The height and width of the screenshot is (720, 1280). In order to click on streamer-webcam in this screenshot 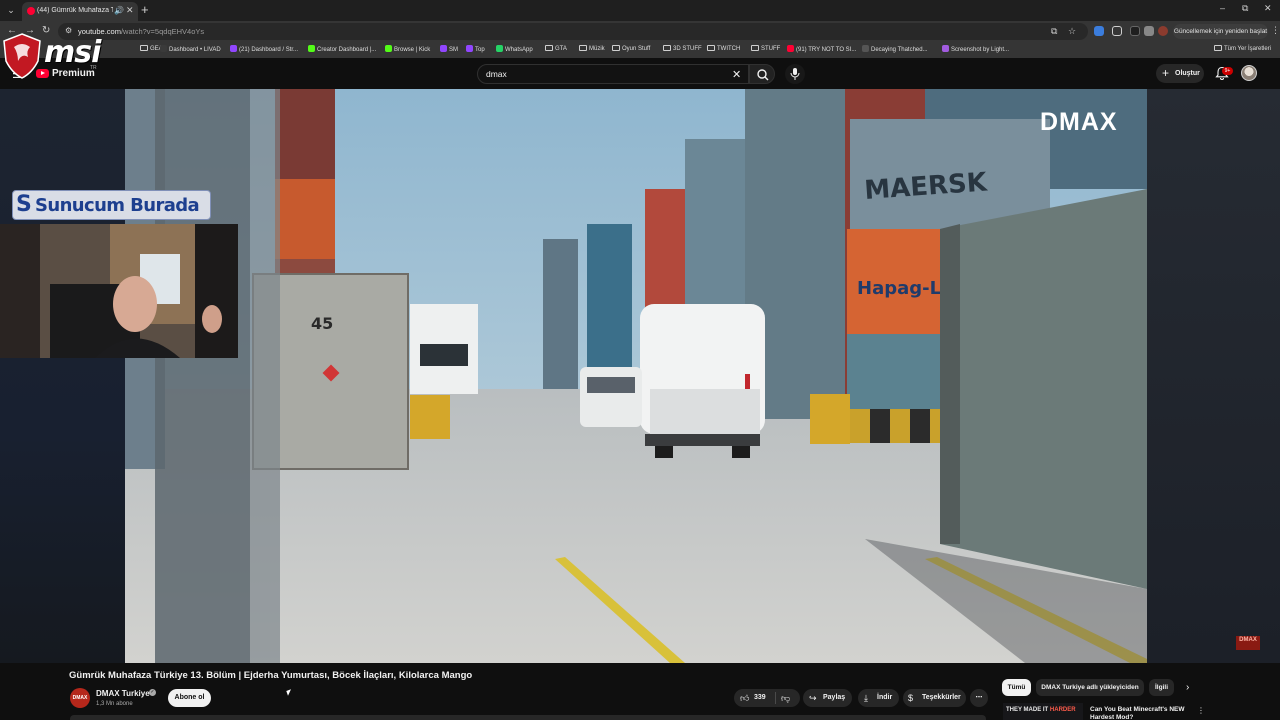, I will do `click(119, 291)`.